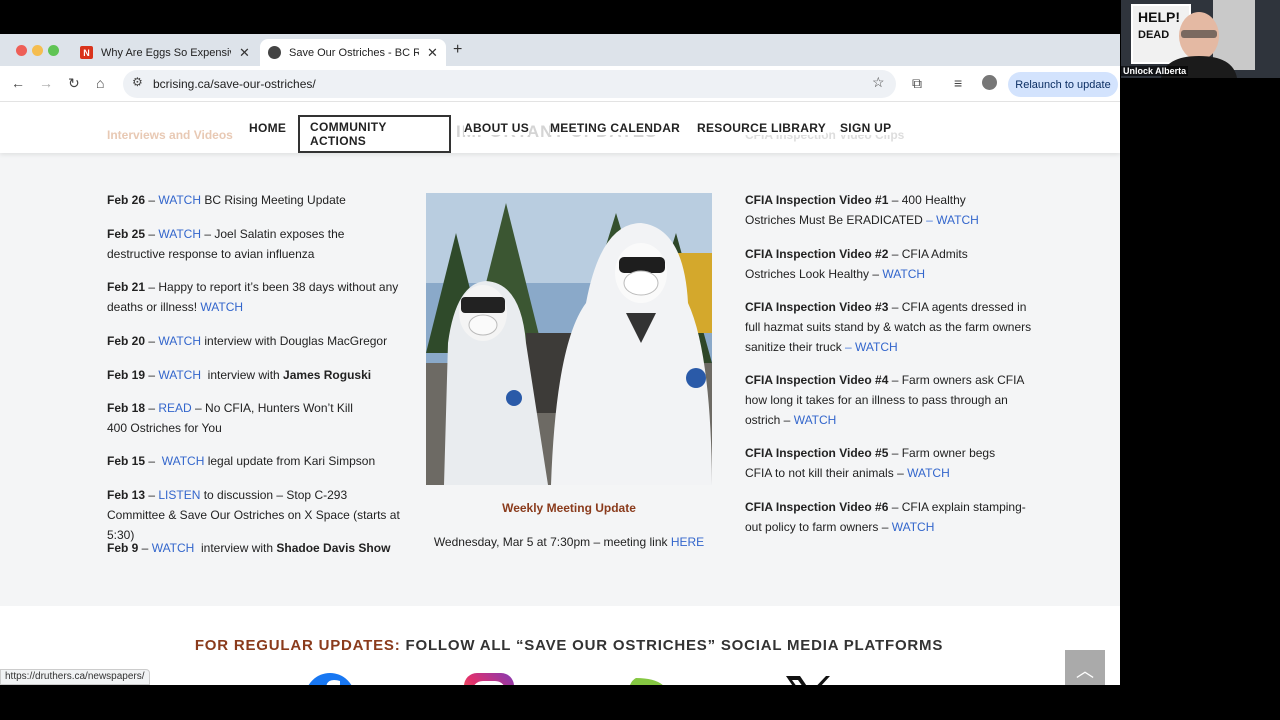 The width and height of the screenshot is (1280, 720). I want to click on relaunch-button: Relaunch to update, so click(1063, 84).